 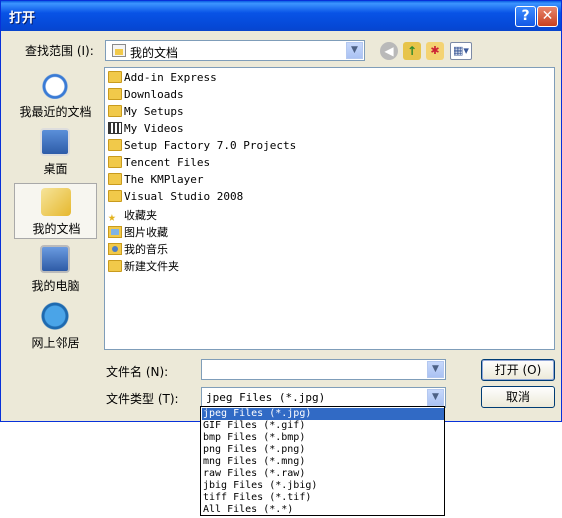 I want to click on file-name: Tencent Files, so click(x=167, y=162).